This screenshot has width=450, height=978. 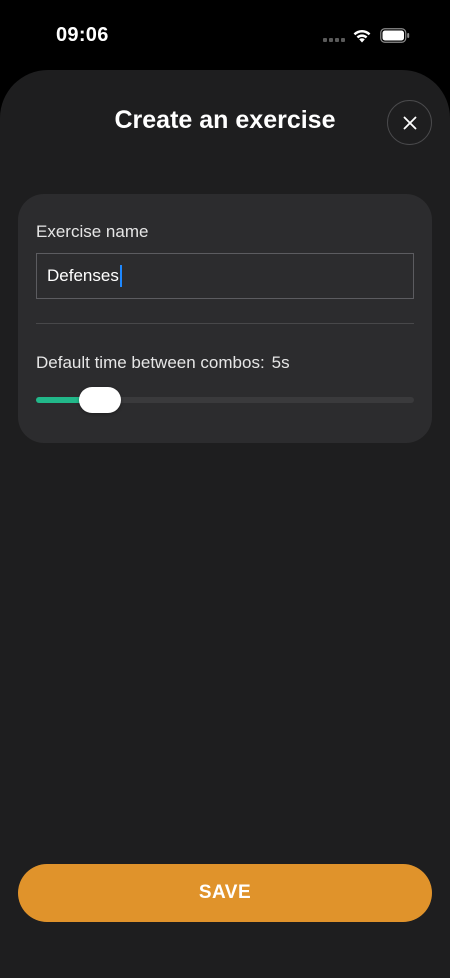 What do you see at coordinates (225, 120) in the screenshot?
I see `sheet-title: Create an exercise` at bounding box center [225, 120].